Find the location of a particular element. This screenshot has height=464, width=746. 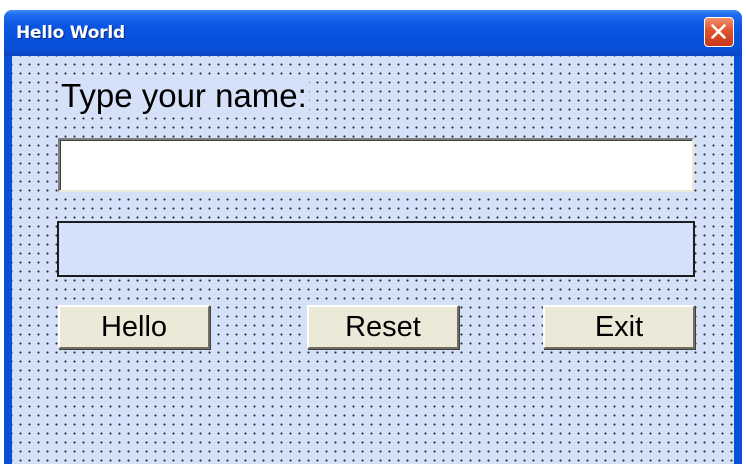

hello-button: Hello is located at coordinates (134, 327).